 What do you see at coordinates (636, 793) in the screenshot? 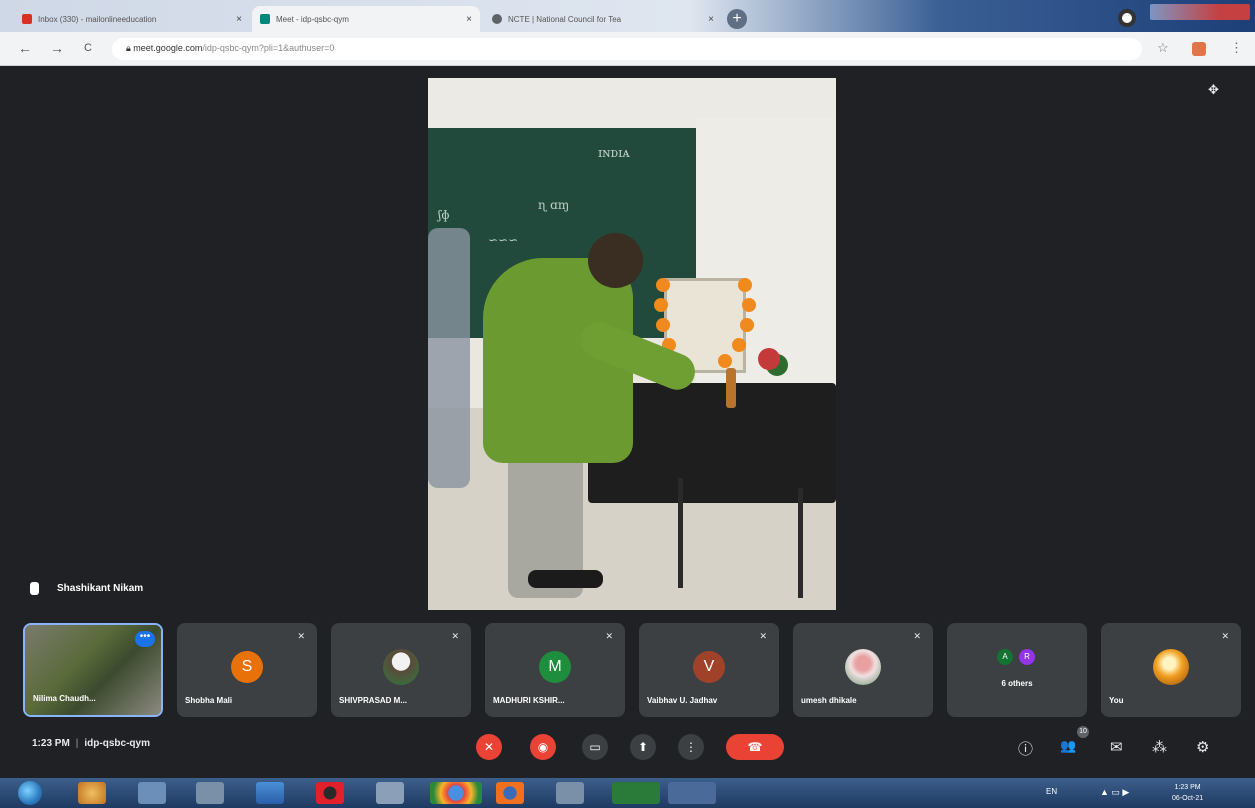
I see `excel-icon` at bounding box center [636, 793].